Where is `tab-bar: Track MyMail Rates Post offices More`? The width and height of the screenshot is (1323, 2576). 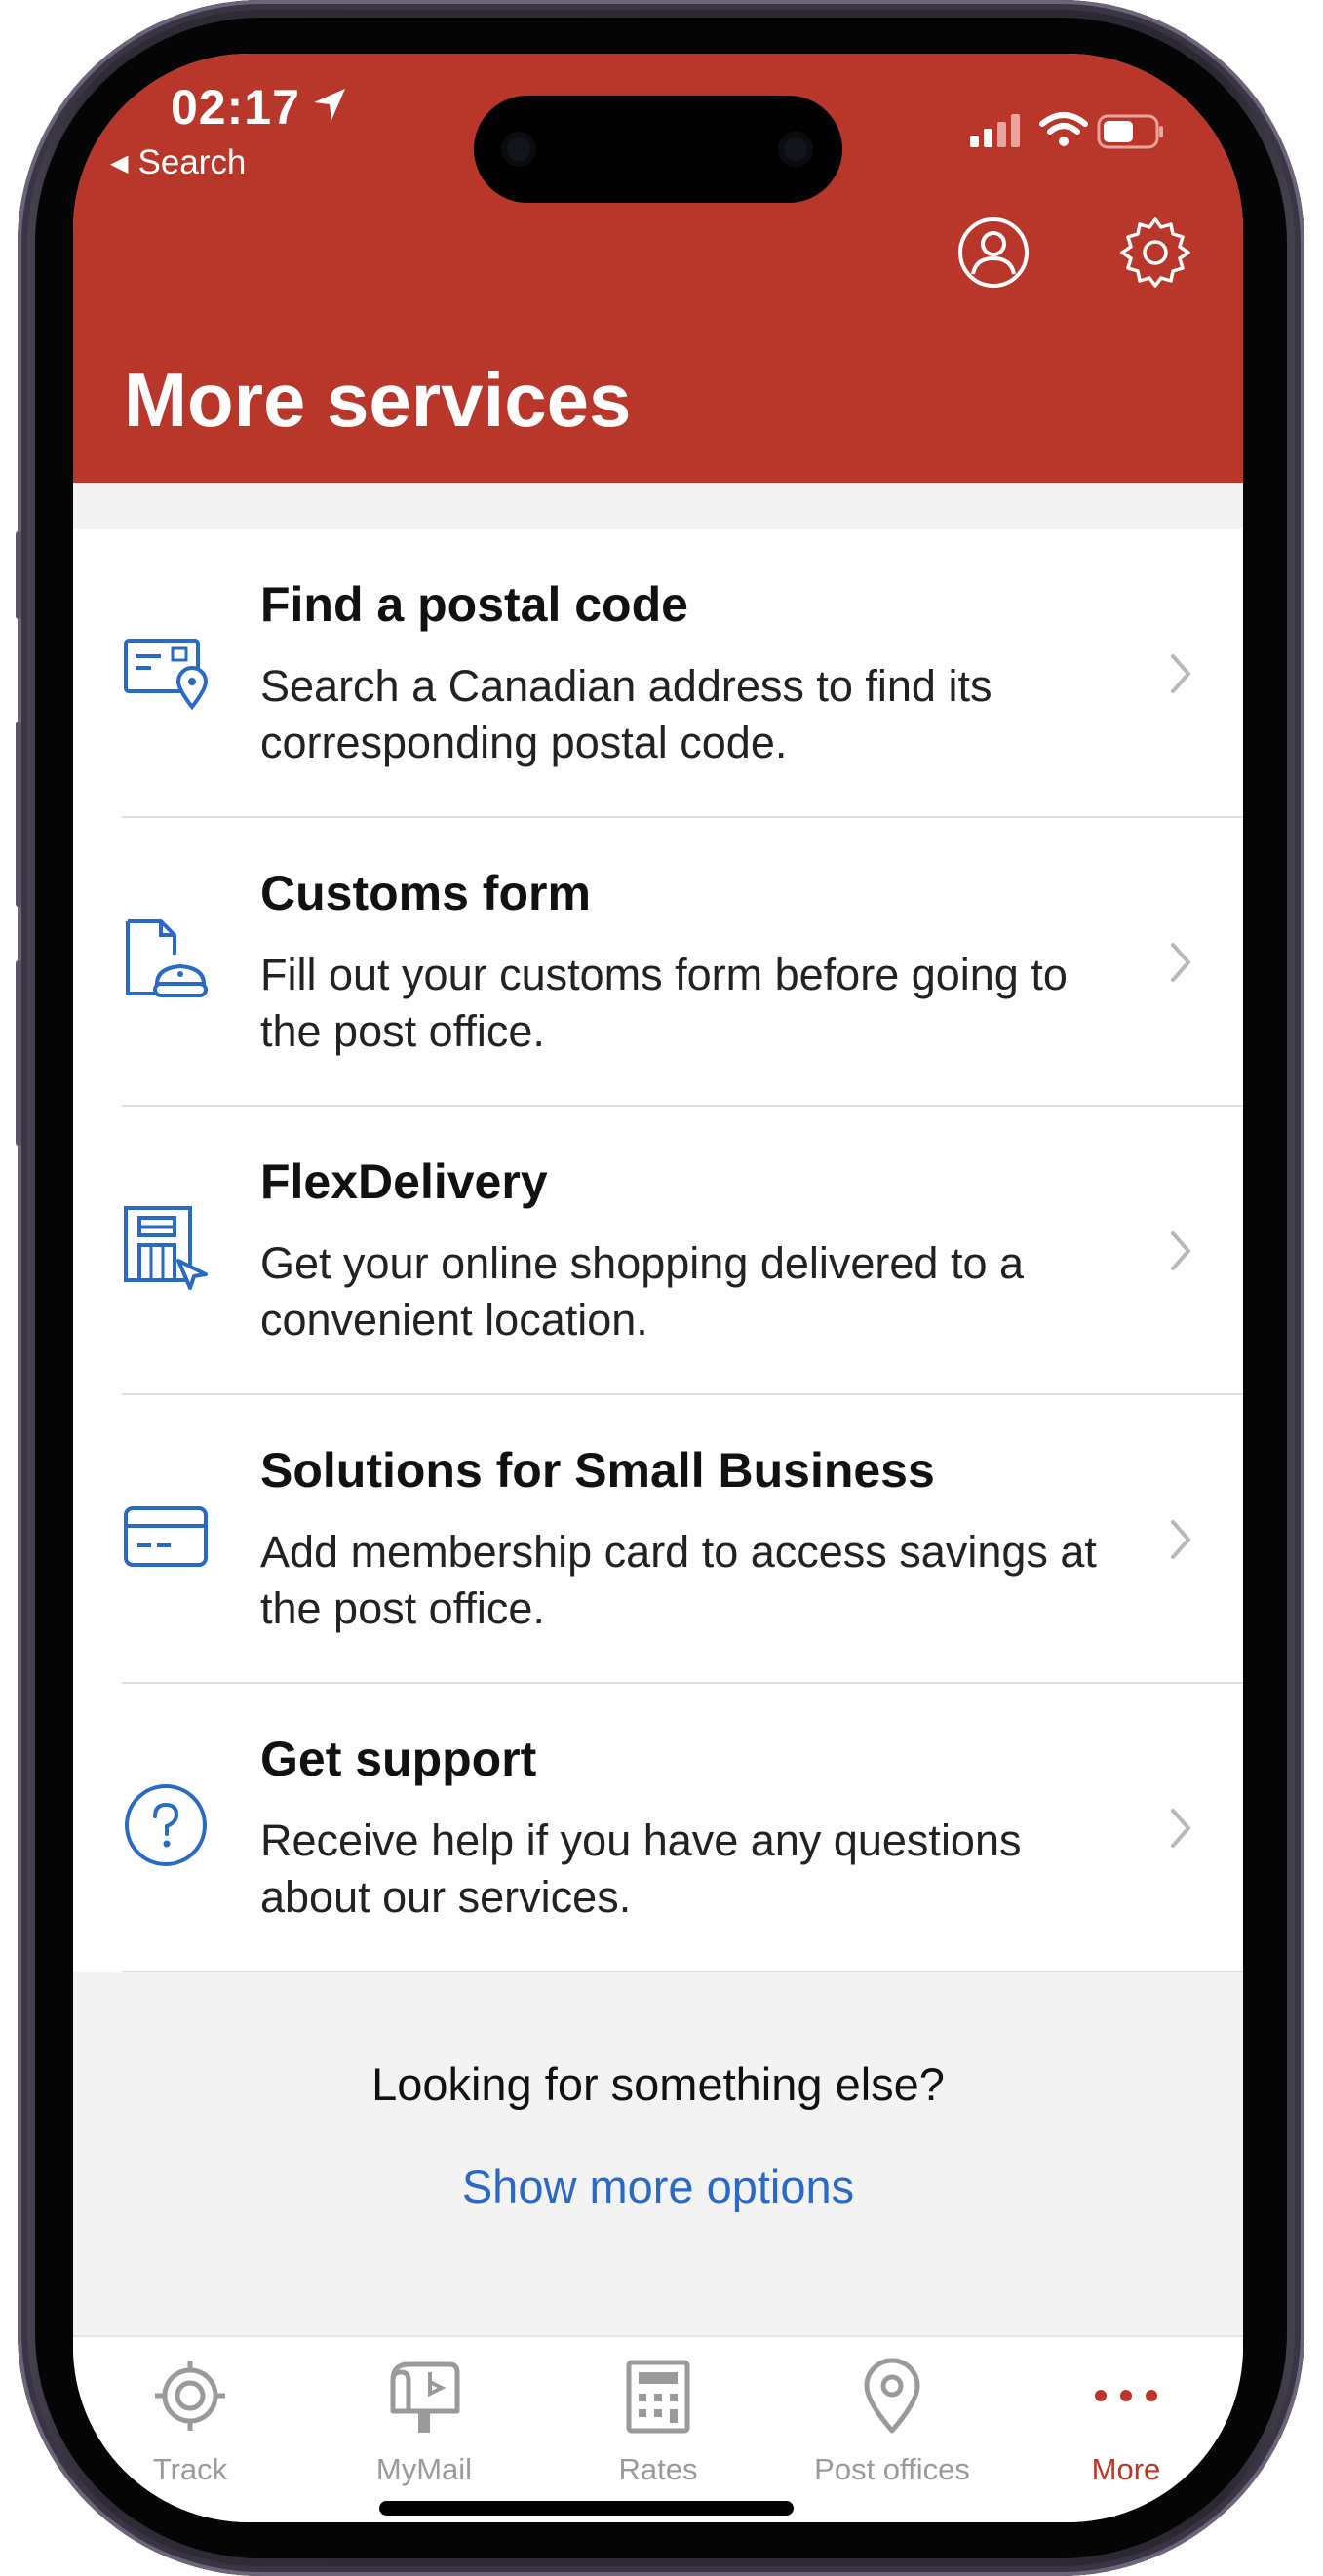 tab-bar: Track MyMail Rates Post offices More is located at coordinates (658, 2428).